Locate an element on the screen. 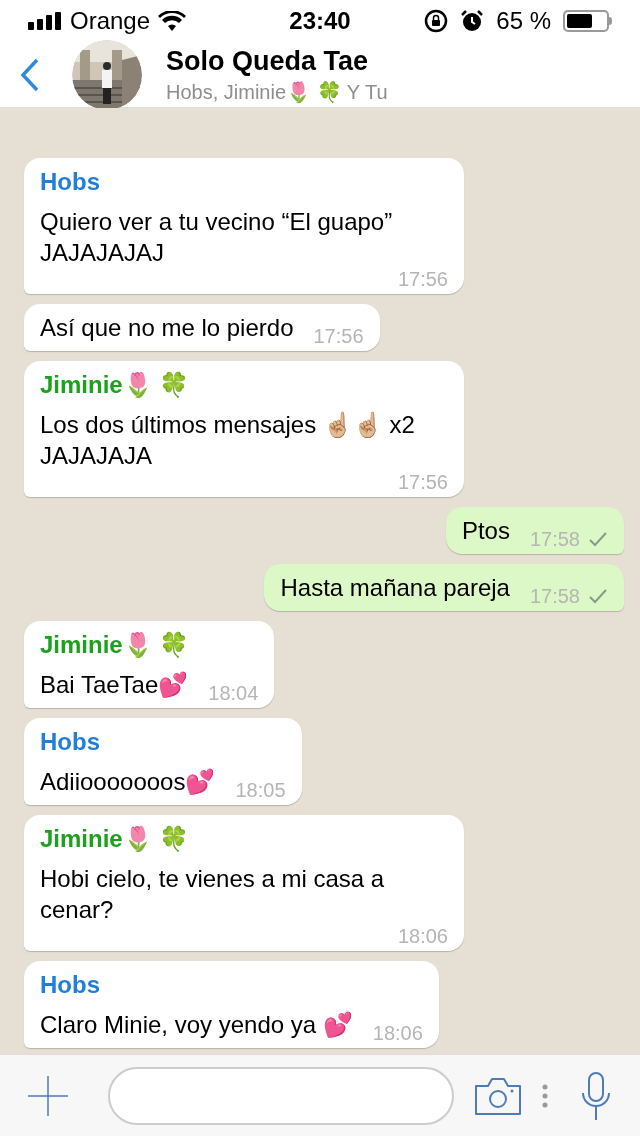  camera-button is located at coordinates (498, 1095).